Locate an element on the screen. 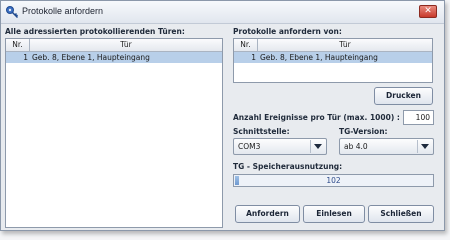 The width and height of the screenshot is (450, 240). tg-version-value: ab 4.0 is located at coordinates (356, 146).